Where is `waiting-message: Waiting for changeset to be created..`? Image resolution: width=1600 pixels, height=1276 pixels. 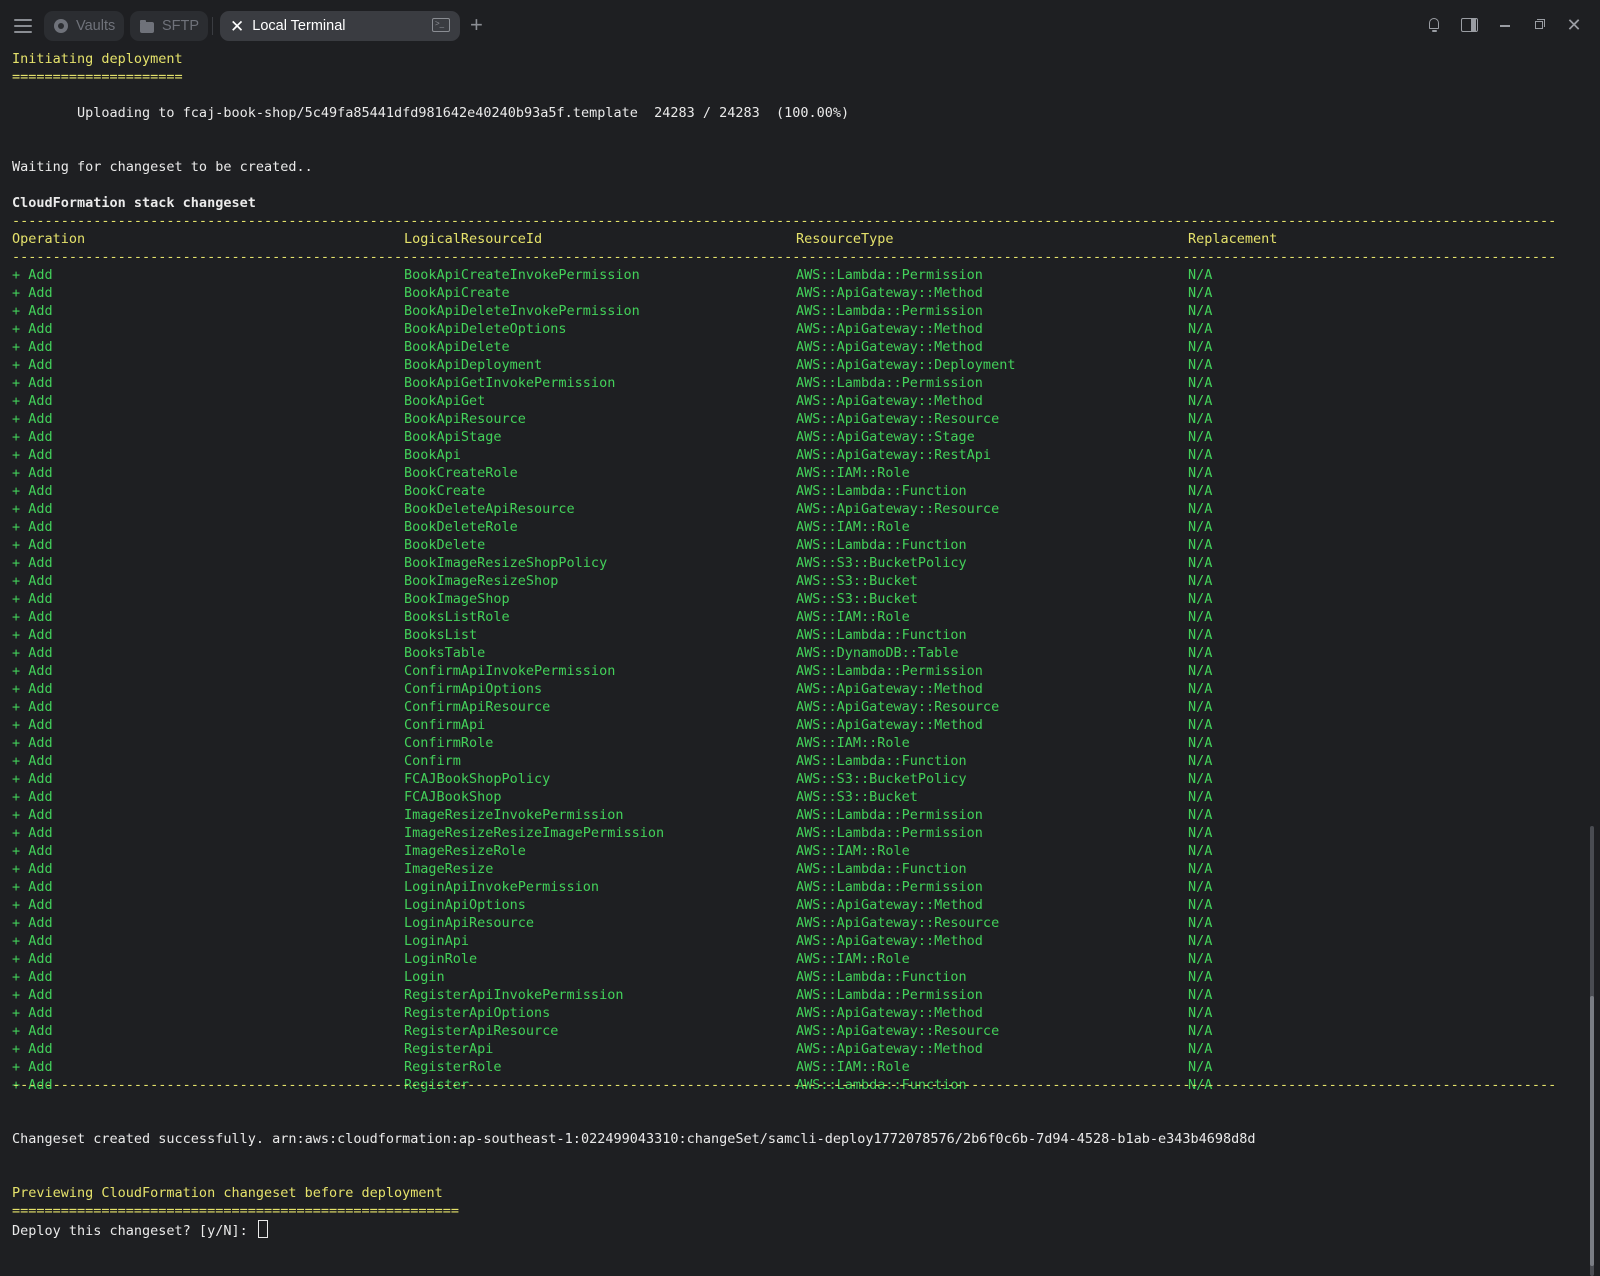 waiting-message: Waiting for changeset to be created.. is located at coordinates (162, 167).